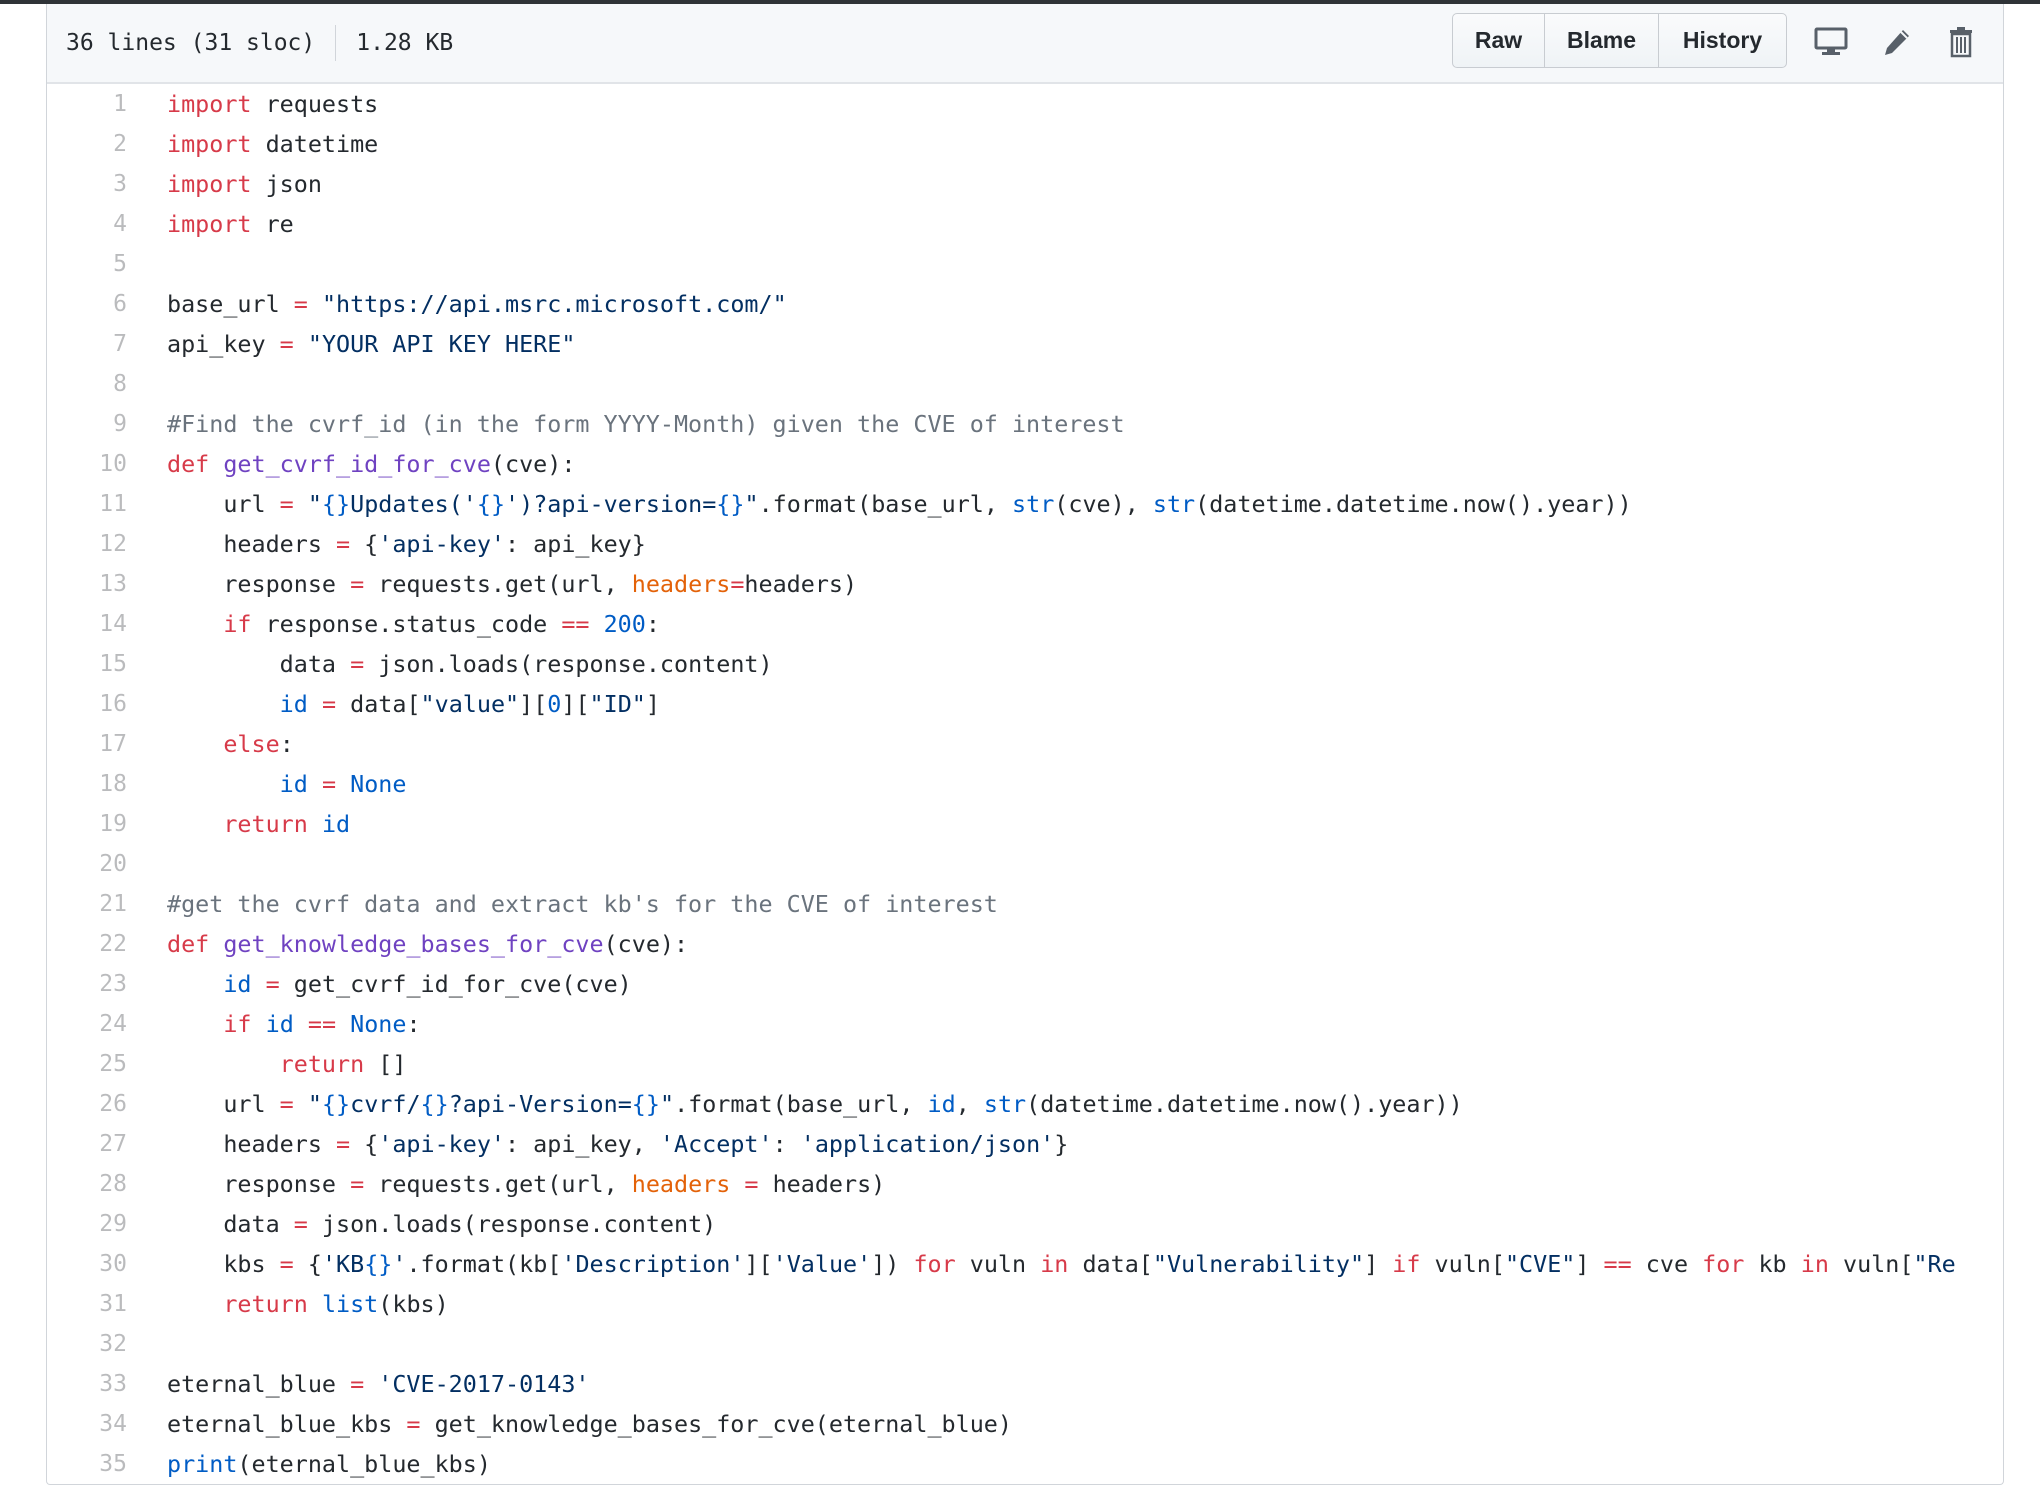 The width and height of the screenshot is (2040, 1496). I want to click on code-text: api_key = "YOUR API KEY HERE", so click(371, 344).